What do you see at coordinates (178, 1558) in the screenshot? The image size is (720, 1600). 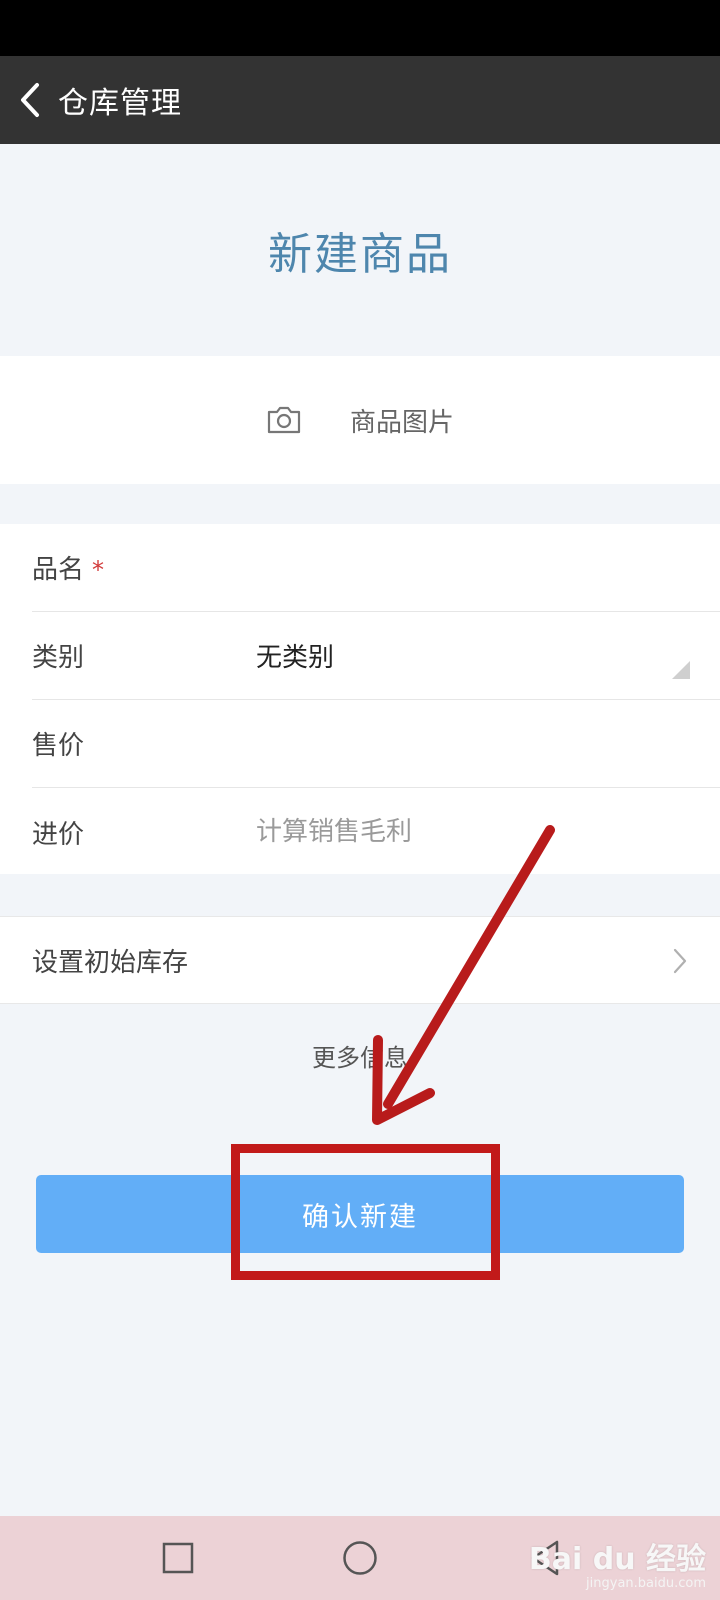 I see `recent-apps-button` at bounding box center [178, 1558].